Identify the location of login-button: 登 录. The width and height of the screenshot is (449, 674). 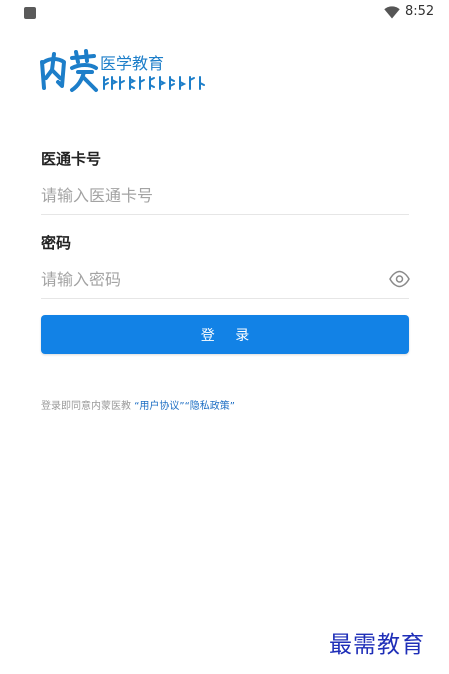
(225, 334).